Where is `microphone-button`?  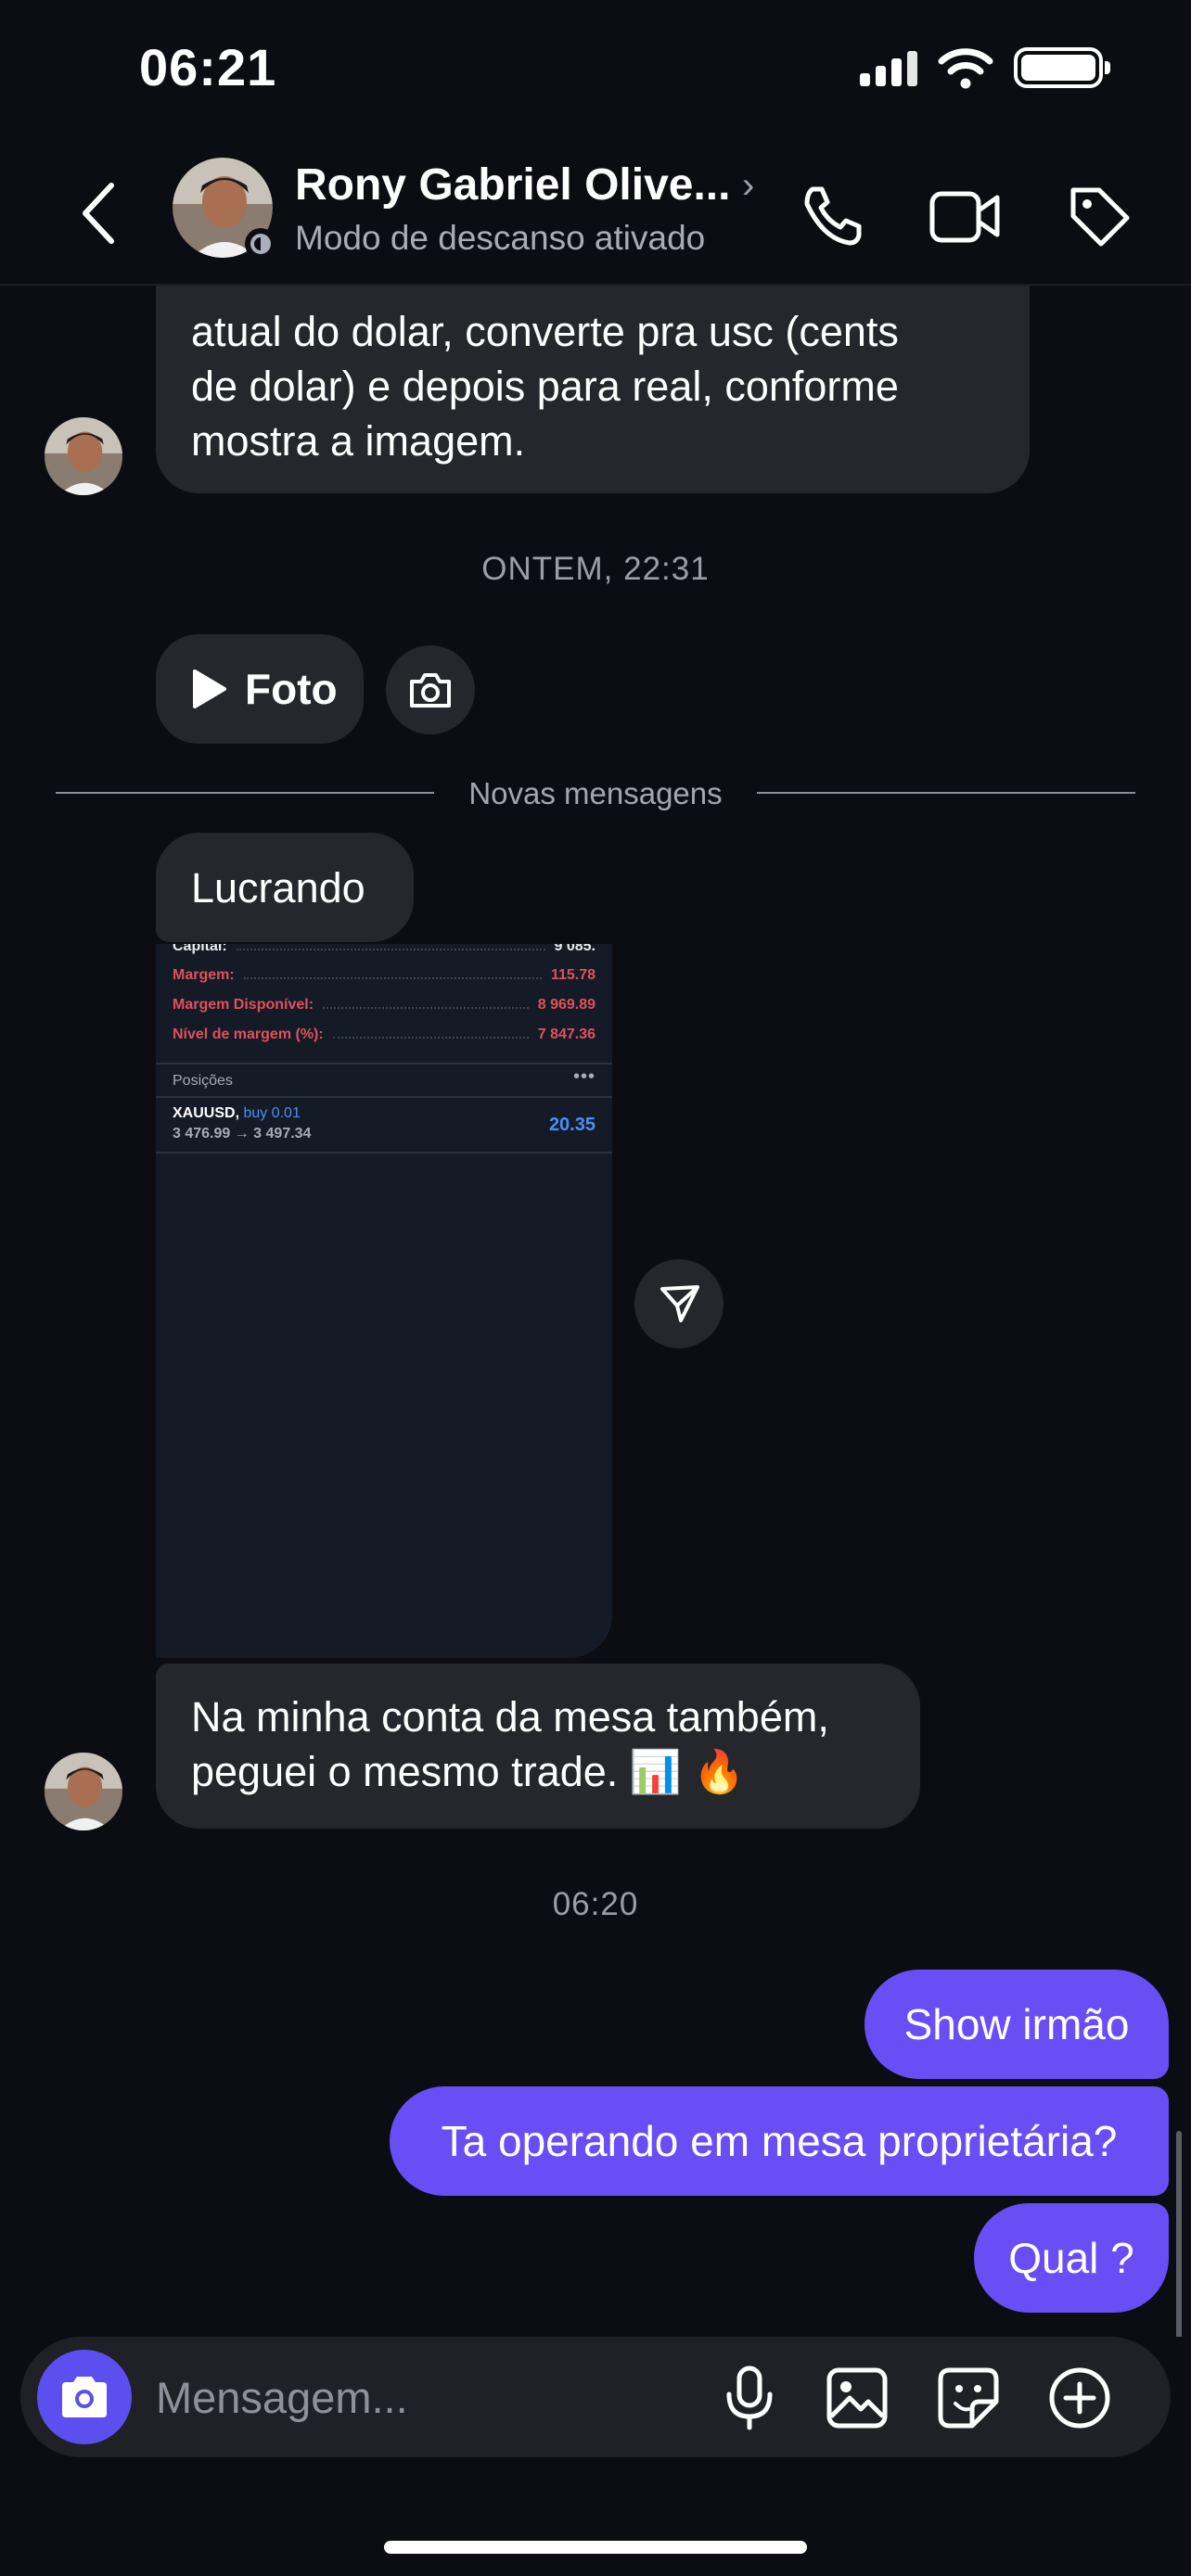
microphone-button is located at coordinates (749, 2398).